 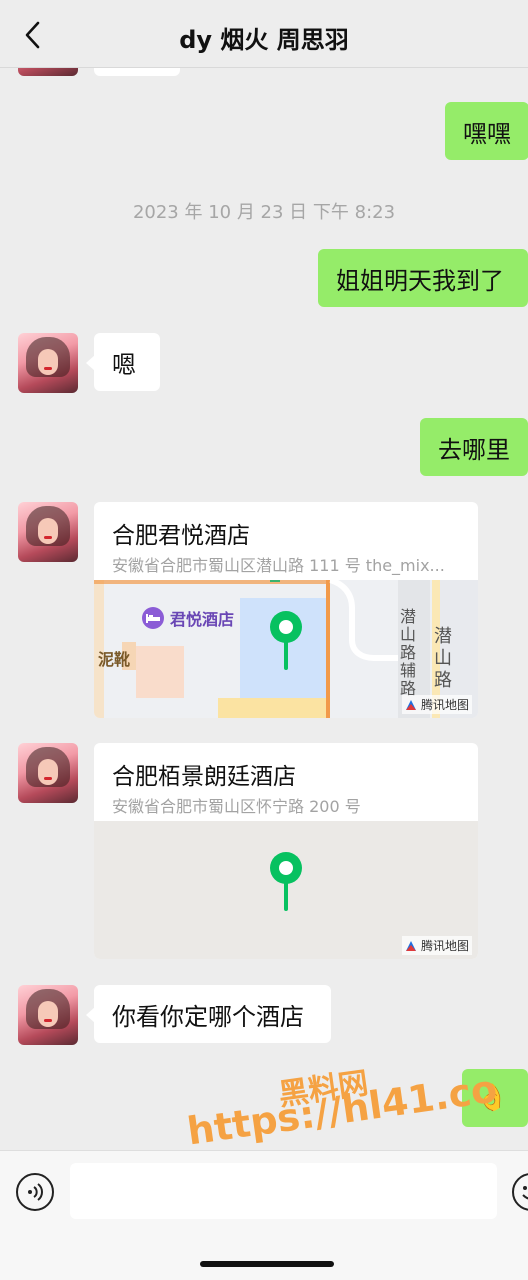 I want to click on map-preview: 君悦酒店 泥靴 潜山路辅路 潜山路 腾讯地图, so click(x=286, y=647).